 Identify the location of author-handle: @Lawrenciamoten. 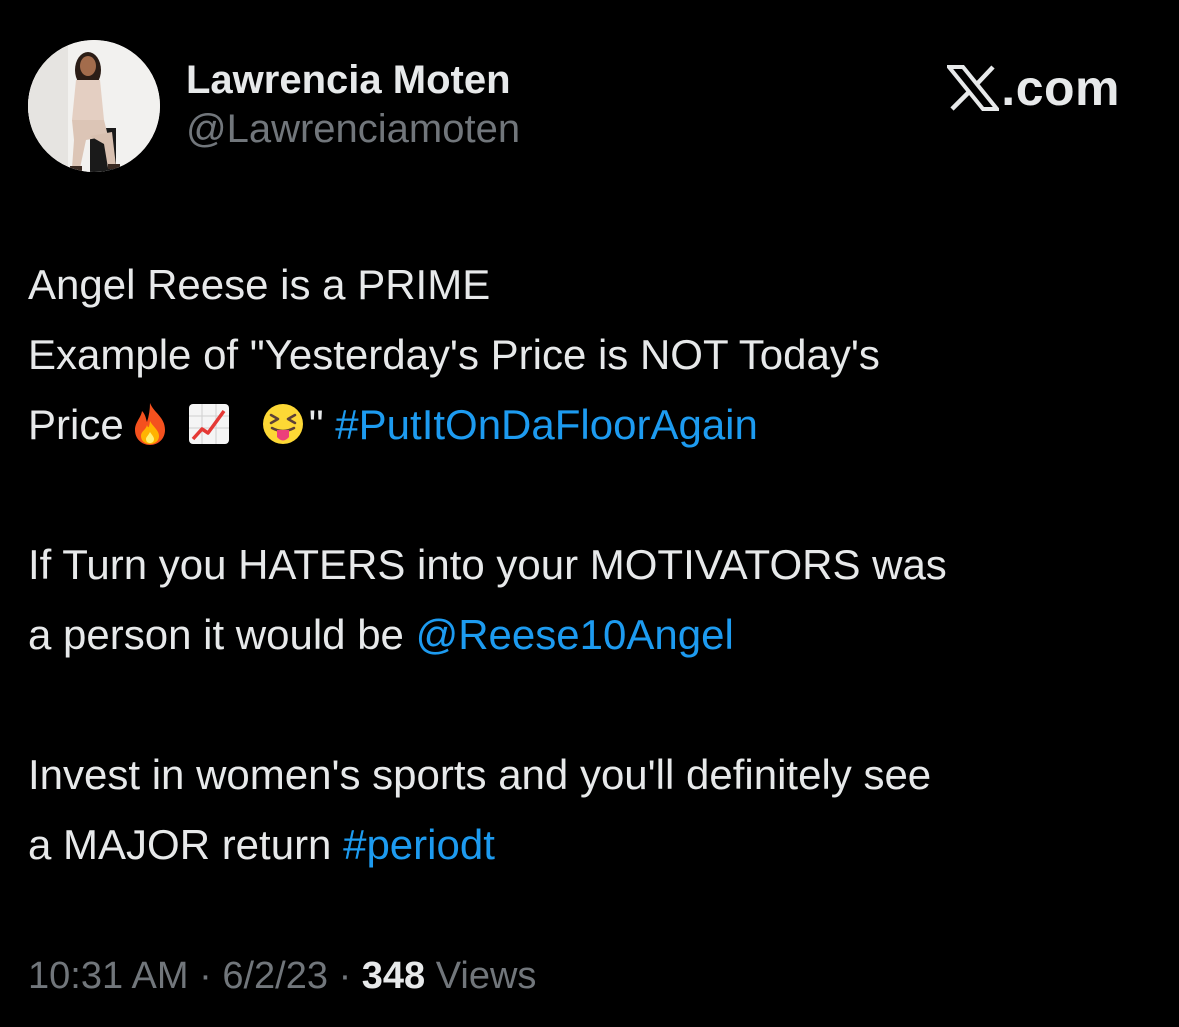
(353, 129).